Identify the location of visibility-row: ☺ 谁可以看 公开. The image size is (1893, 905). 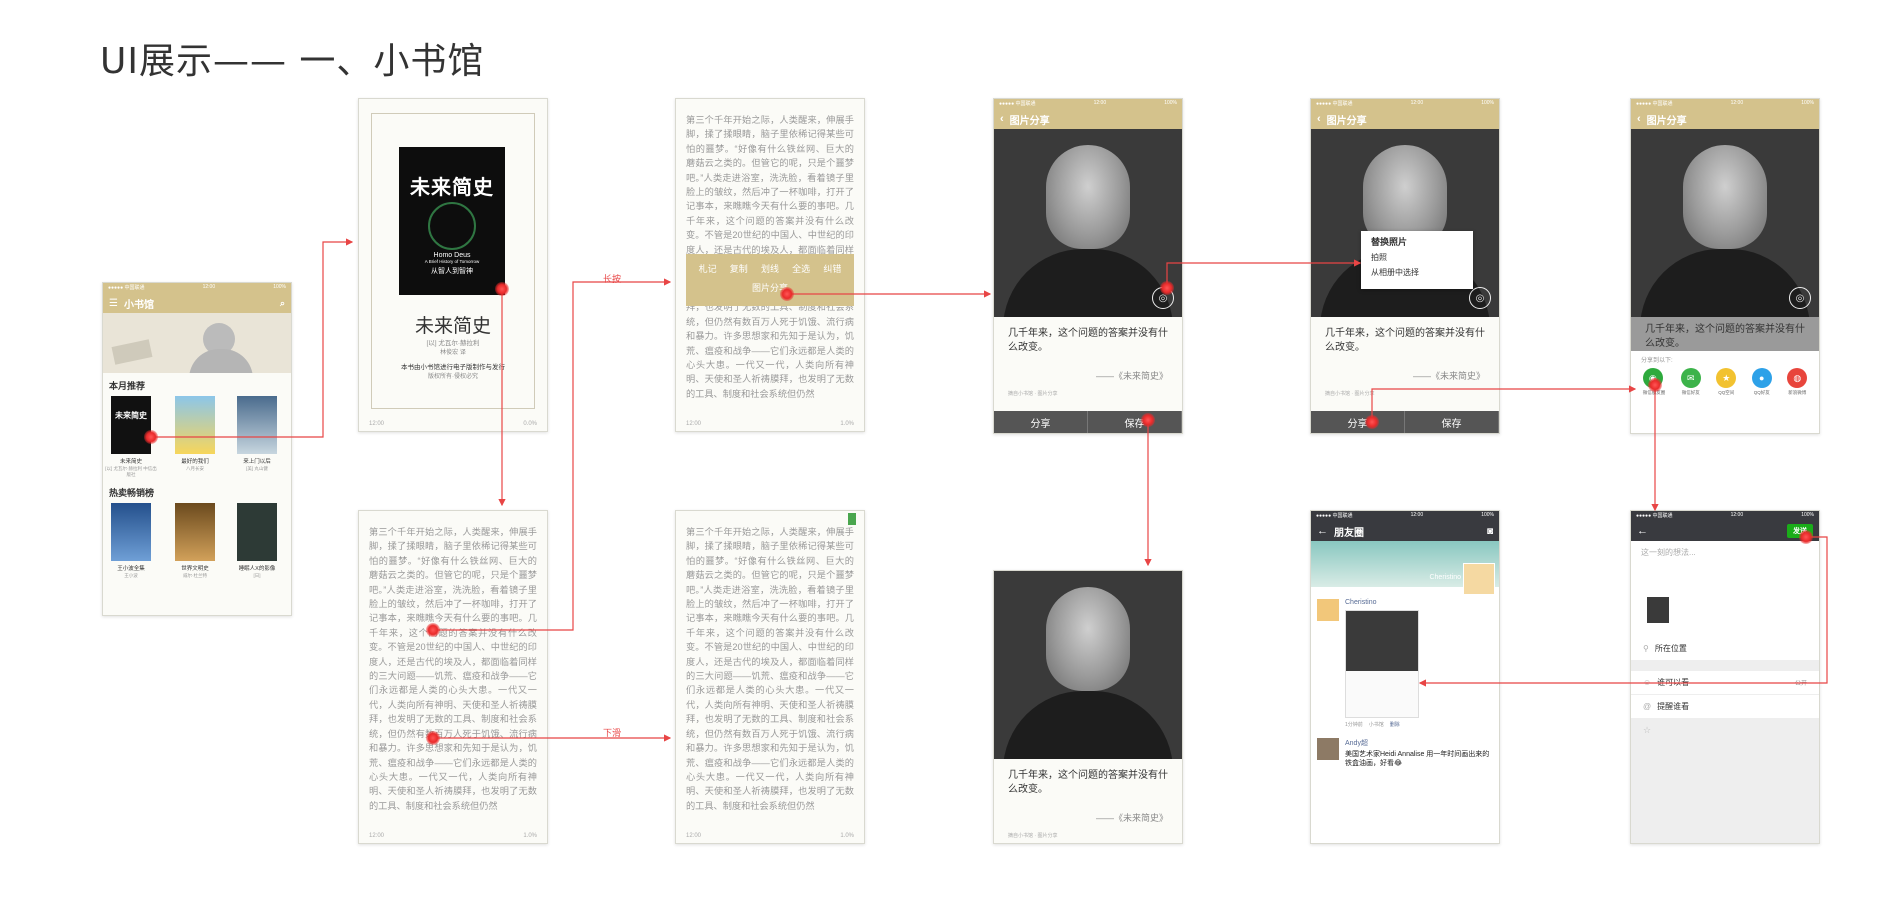
(1725, 683).